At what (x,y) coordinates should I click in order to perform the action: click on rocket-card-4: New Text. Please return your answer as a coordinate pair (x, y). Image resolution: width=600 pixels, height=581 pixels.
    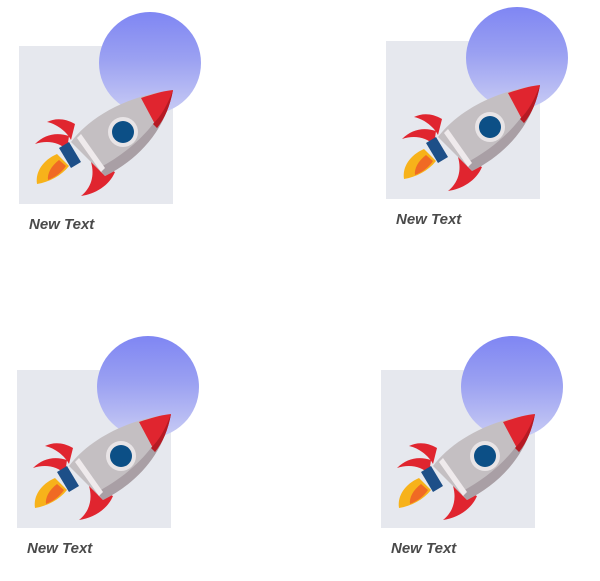
    Looking at the image, I should click on (476, 451).